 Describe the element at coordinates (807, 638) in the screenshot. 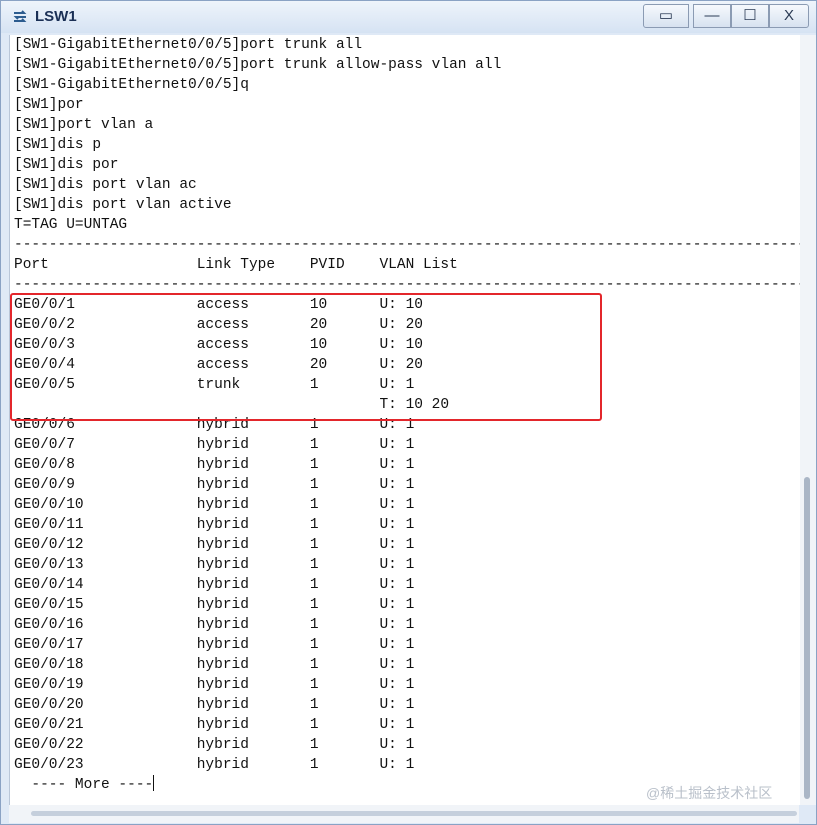

I see `vertical-scroll-thumb` at that location.